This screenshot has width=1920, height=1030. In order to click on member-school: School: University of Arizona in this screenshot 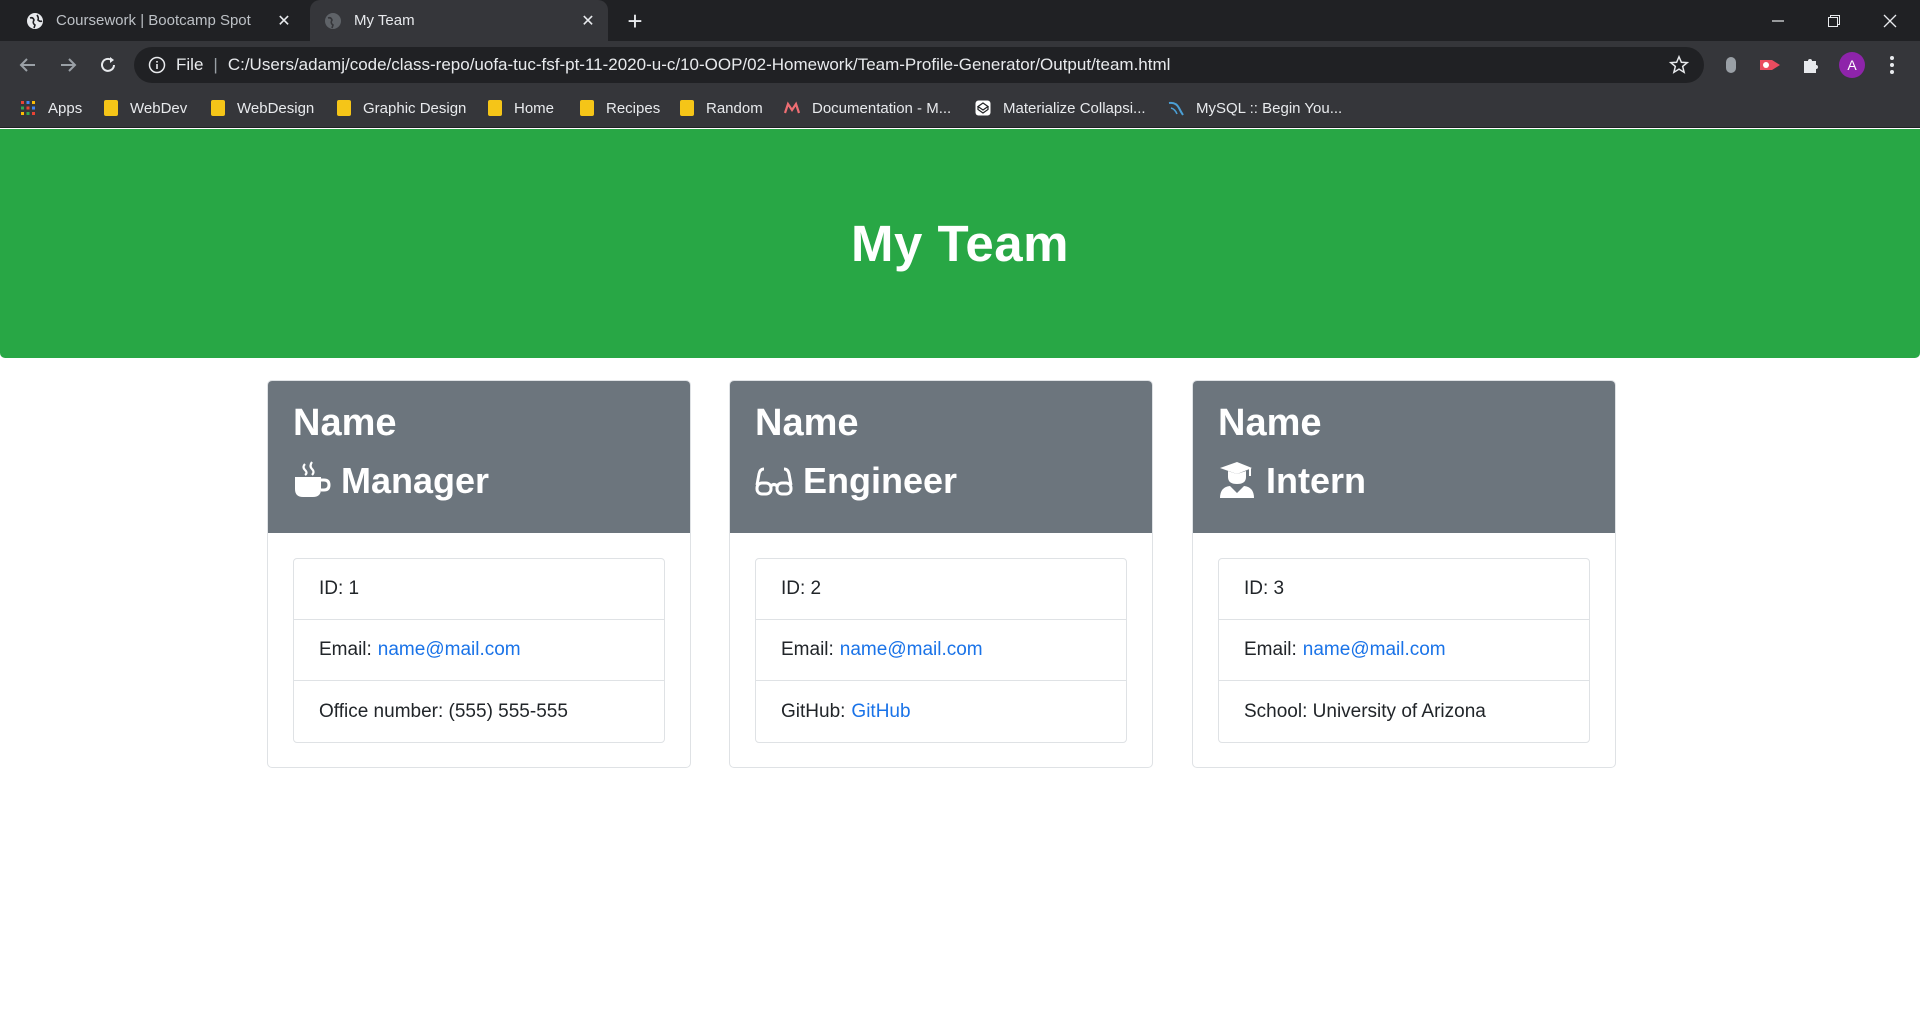, I will do `click(1404, 711)`.